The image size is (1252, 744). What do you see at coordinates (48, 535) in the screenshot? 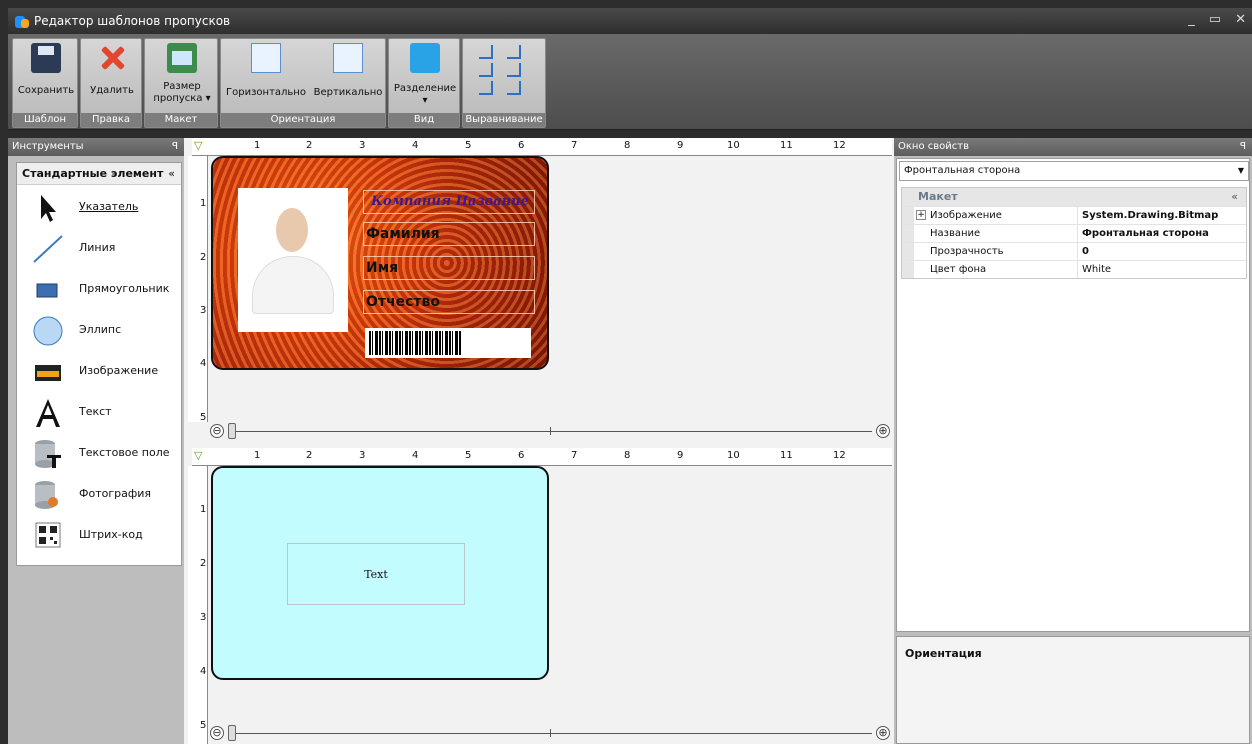
I see `qr-code-icon` at bounding box center [48, 535].